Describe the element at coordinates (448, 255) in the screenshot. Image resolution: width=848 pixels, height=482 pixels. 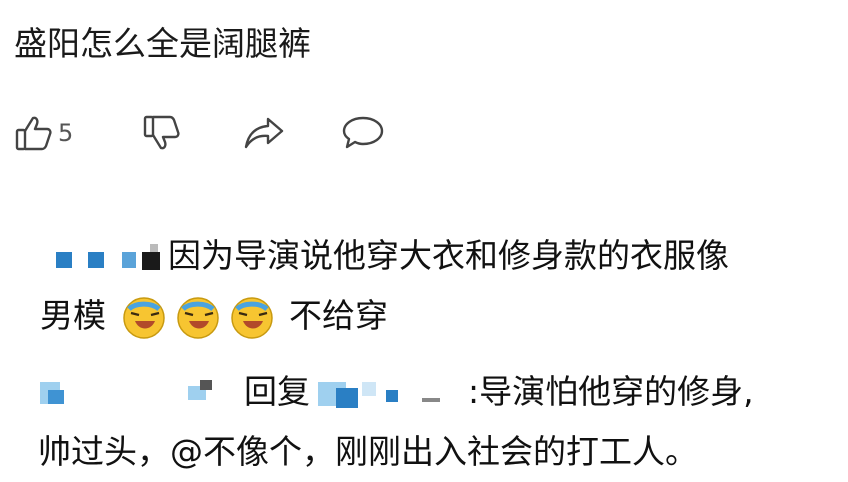
I see `comment-1-text-a: 因为导演说他穿大衣和修身款的衣服像` at that location.